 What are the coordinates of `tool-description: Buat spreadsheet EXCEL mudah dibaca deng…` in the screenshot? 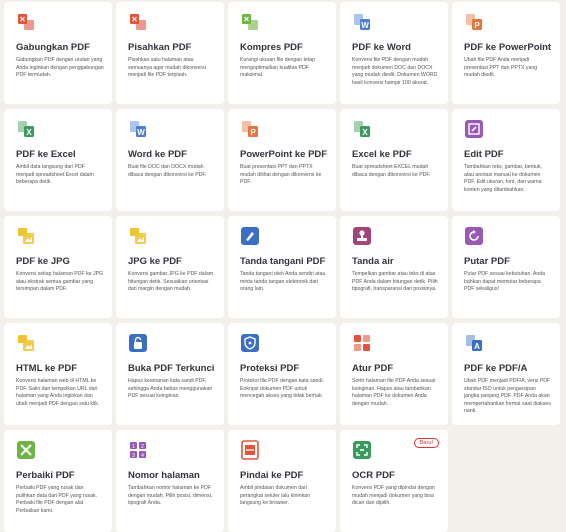 It's located at (391, 171).